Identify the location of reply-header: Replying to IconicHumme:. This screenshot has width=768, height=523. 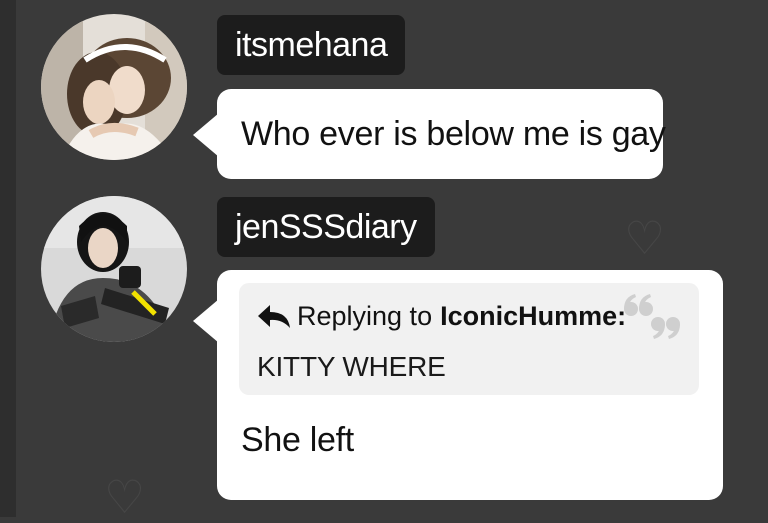
(441, 316).